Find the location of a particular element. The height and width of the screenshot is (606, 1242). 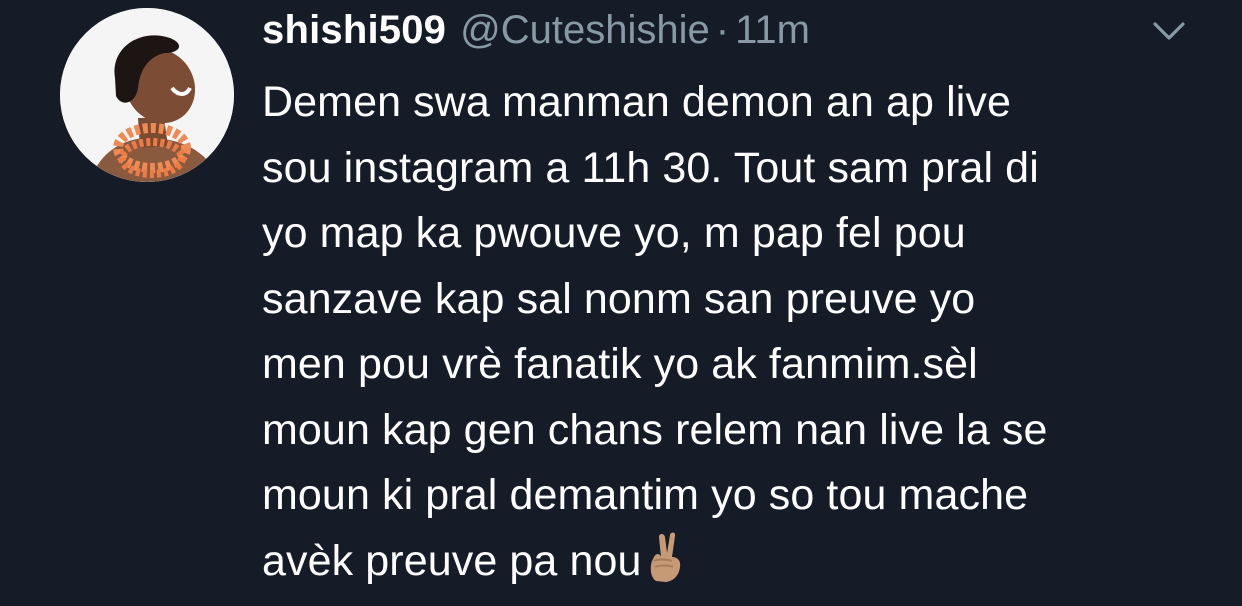

tweet-text-line: yo map ka pwouve yo, m pap fel pou is located at coordinates (614, 233).